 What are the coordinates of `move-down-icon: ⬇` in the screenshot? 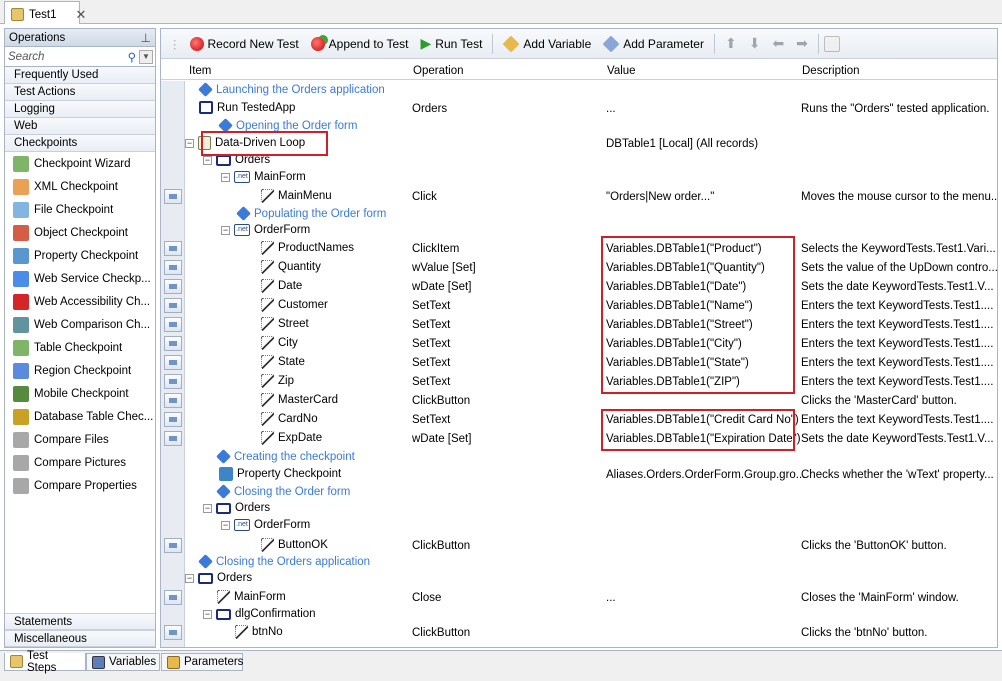 It's located at (755, 43).